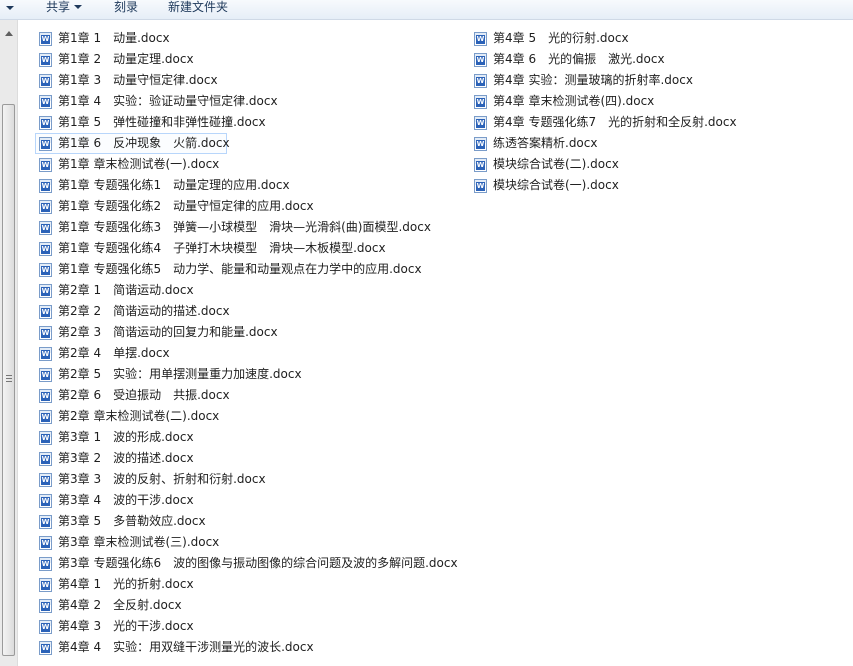 This screenshot has width=853, height=666. What do you see at coordinates (250, 458) in the screenshot?
I see `file-item: W 第3章 2 波的描述.docx` at bounding box center [250, 458].